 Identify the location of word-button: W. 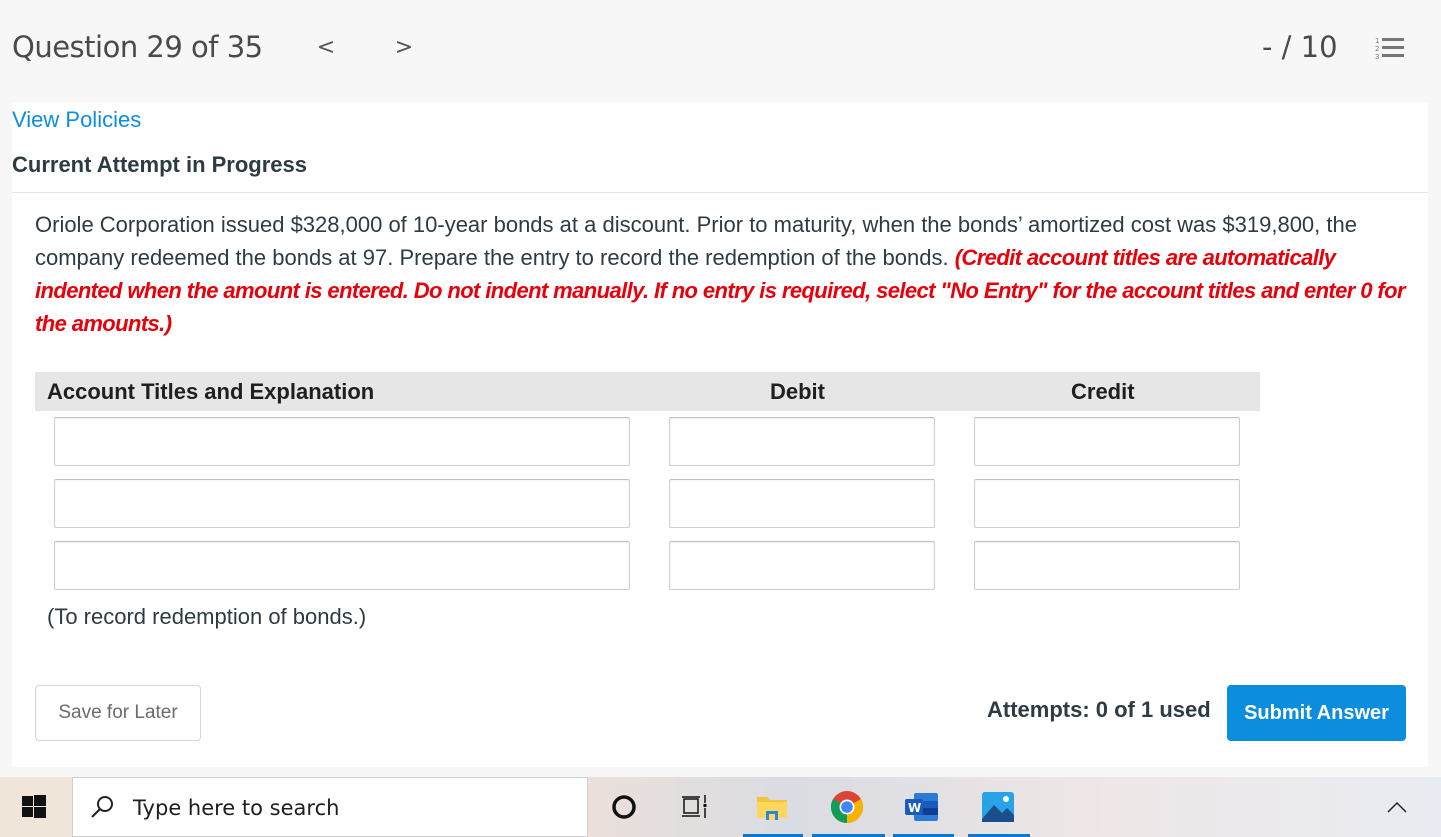
(922, 807).